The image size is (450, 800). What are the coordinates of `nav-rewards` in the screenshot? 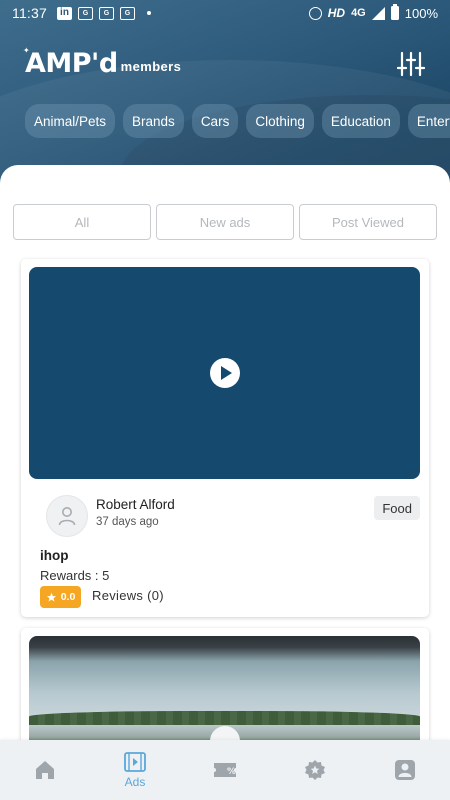 It's located at (315, 770).